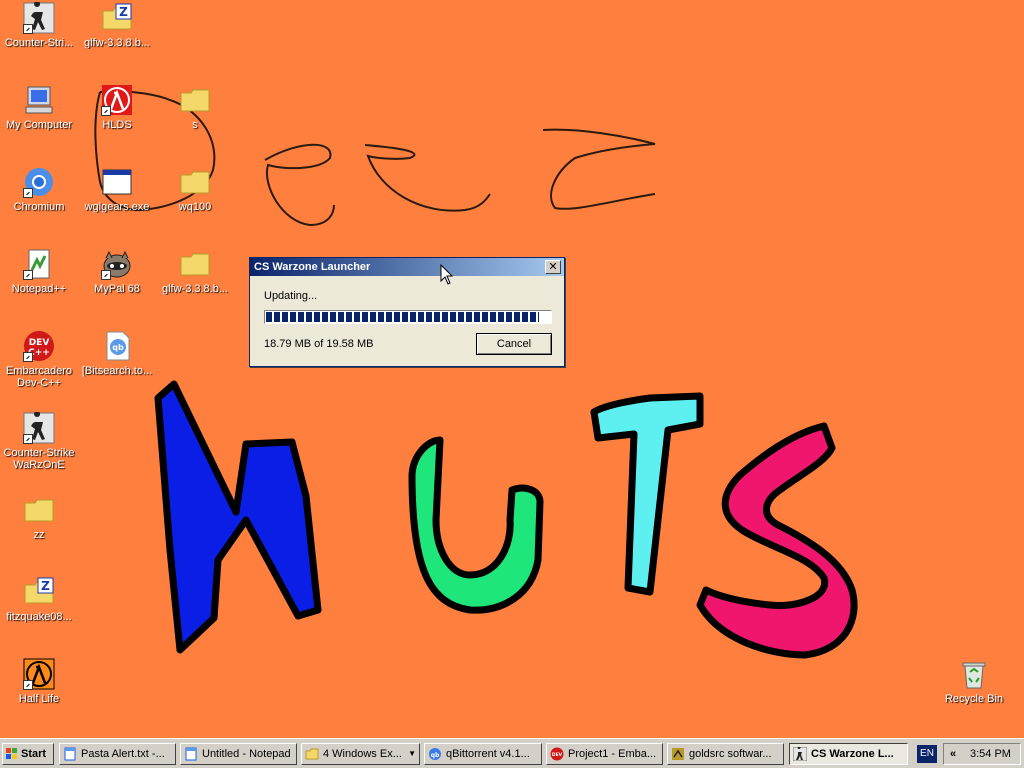 This screenshot has width=1024, height=768. I want to click on qbittorrent-icon: qb, so click(435, 754).